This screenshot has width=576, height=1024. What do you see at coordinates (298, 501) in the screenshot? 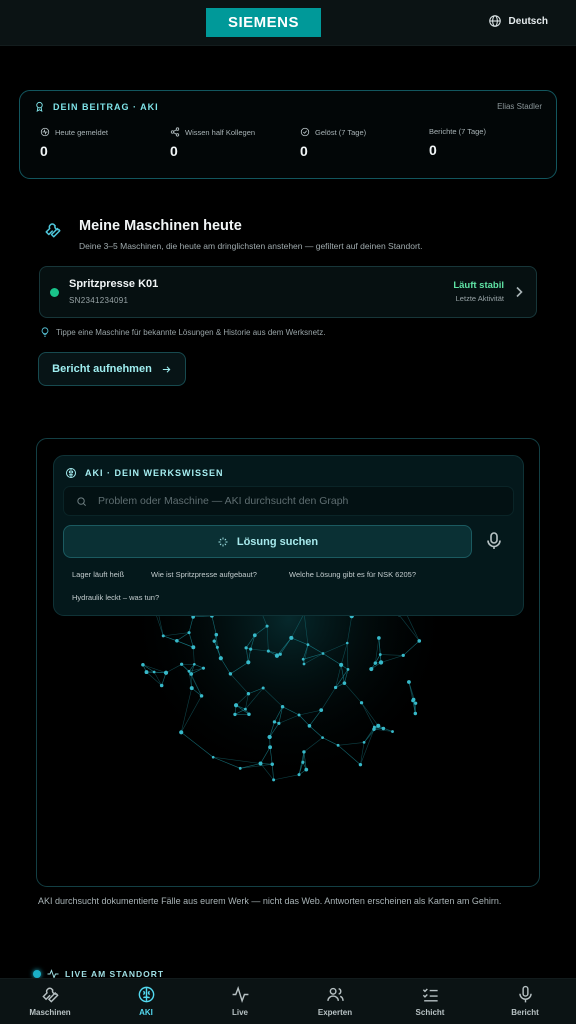
I see `aki-search-input` at bounding box center [298, 501].